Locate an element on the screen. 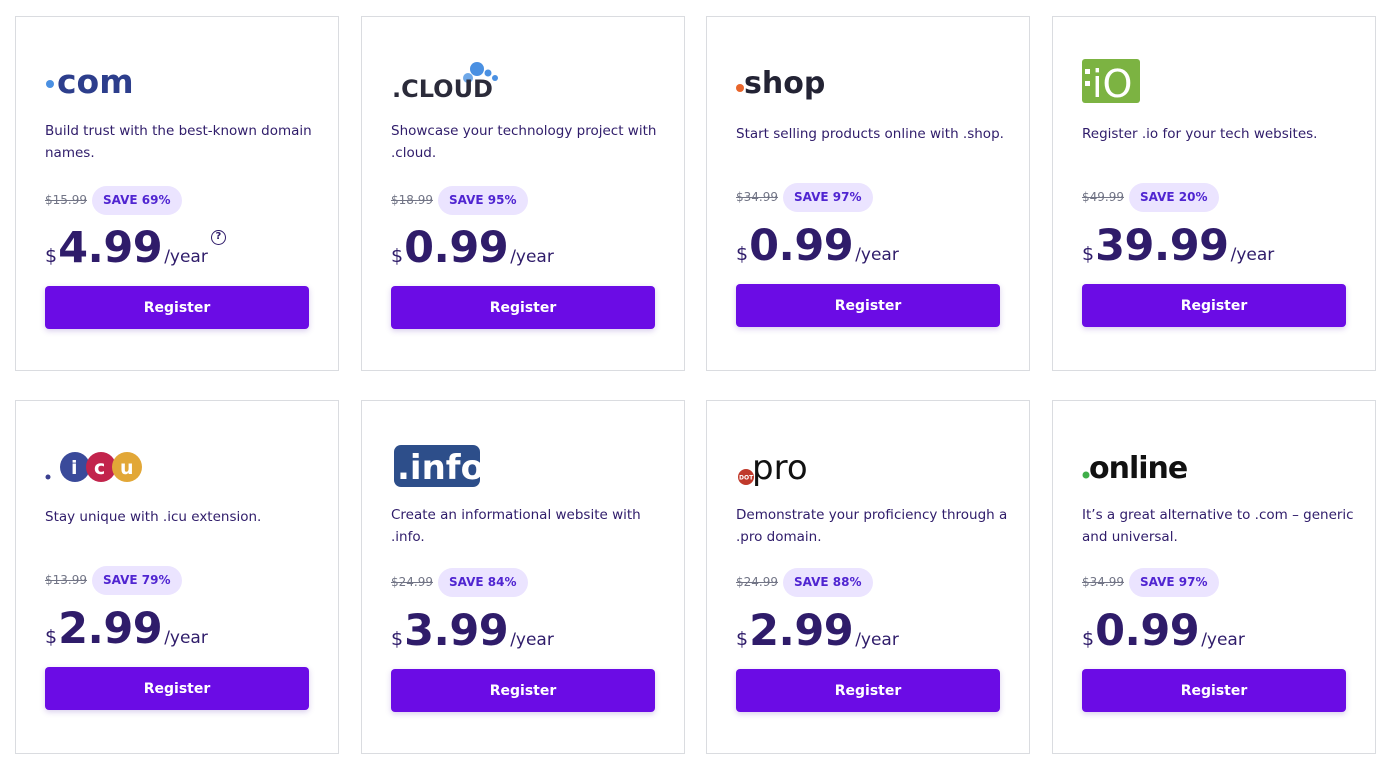  info-logo: .info is located at coordinates (491, 466).